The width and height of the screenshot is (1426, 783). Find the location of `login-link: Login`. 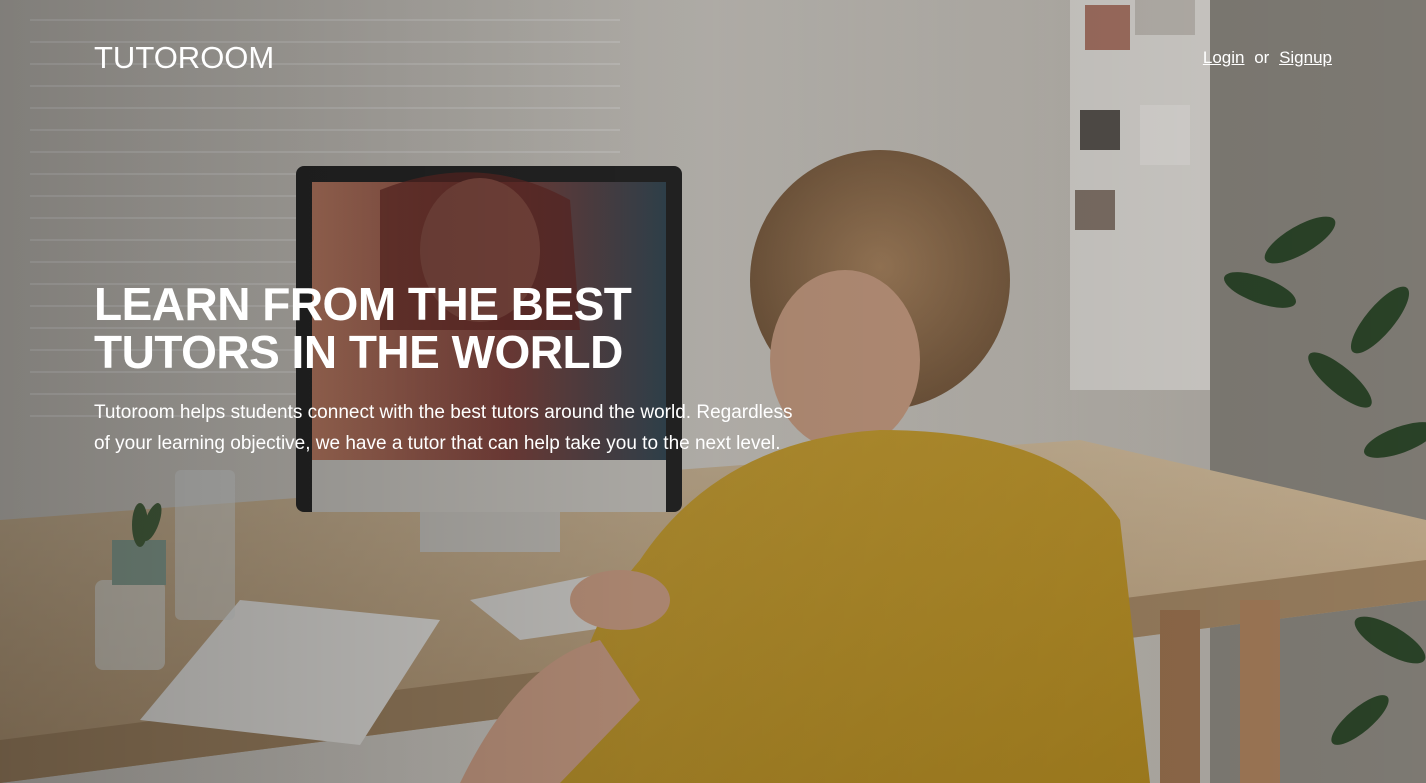

login-link: Login is located at coordinates (1224, 57).